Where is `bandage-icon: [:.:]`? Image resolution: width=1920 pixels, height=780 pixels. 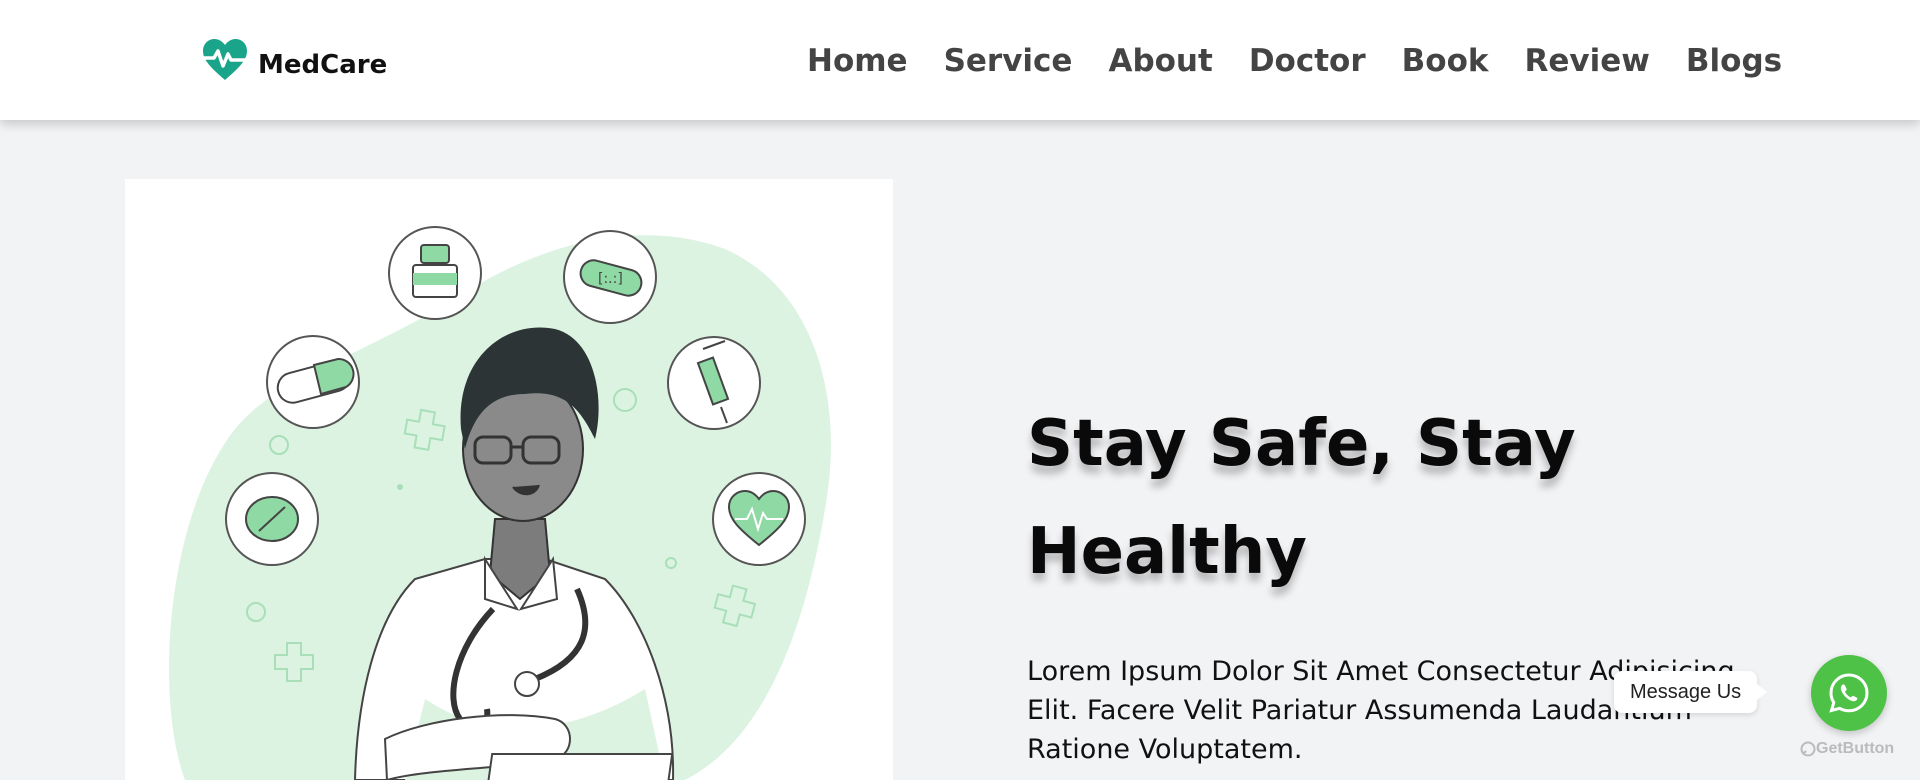
bandage-icon: [:.:] is located at coordinates (610, 277).